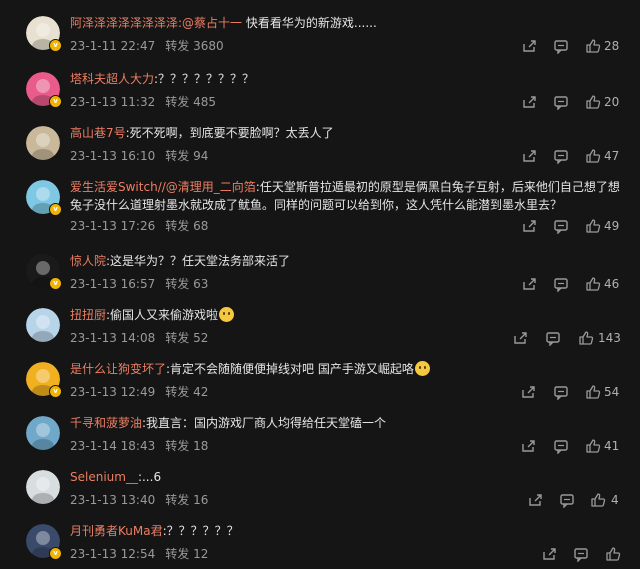 This screenshot has height=569, width=640. Describe the element at coordinates (229, 133) in the screenshot. I see `comment-text: :死不死啊，到底要不要脸啊？太丢人了` at that location.